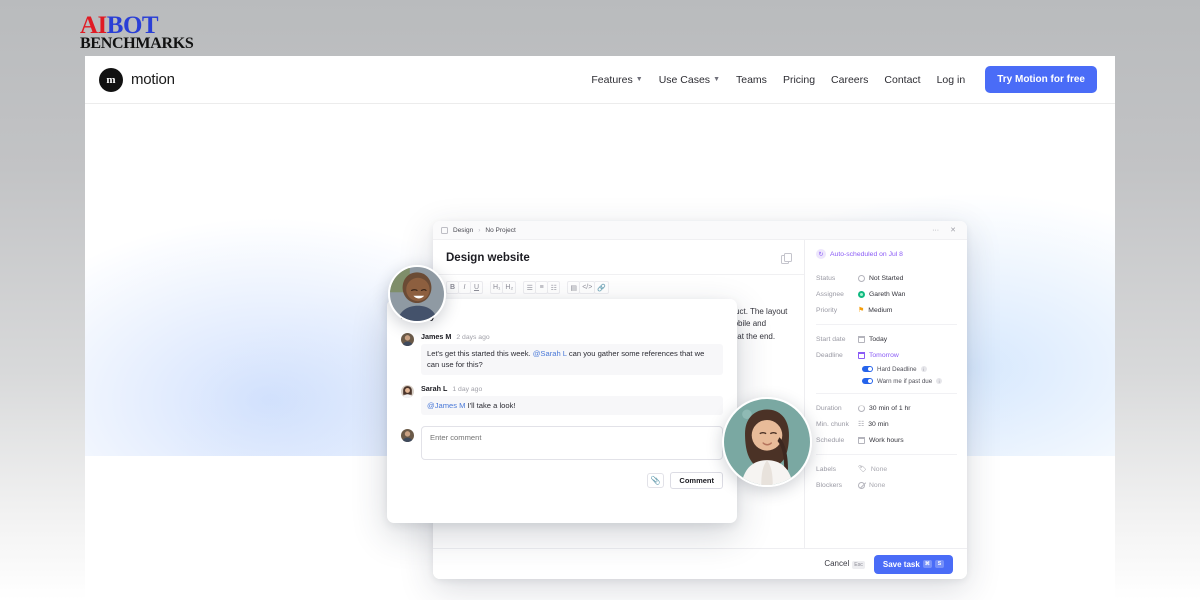  What do you see at coordinates (827, 310) in the screenshot?
I see `property-label-priority: Priority` at bounding box center [827, 310].